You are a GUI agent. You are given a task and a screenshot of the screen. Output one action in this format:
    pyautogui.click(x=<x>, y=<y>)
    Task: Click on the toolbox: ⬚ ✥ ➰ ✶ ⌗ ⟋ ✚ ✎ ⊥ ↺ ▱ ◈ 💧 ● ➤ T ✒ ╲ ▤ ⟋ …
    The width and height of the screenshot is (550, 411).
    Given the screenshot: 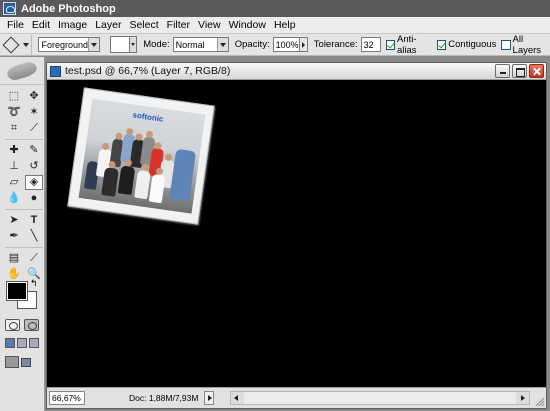 What is the action you would take?
    pyautogui.click(x=22, y=234)
    